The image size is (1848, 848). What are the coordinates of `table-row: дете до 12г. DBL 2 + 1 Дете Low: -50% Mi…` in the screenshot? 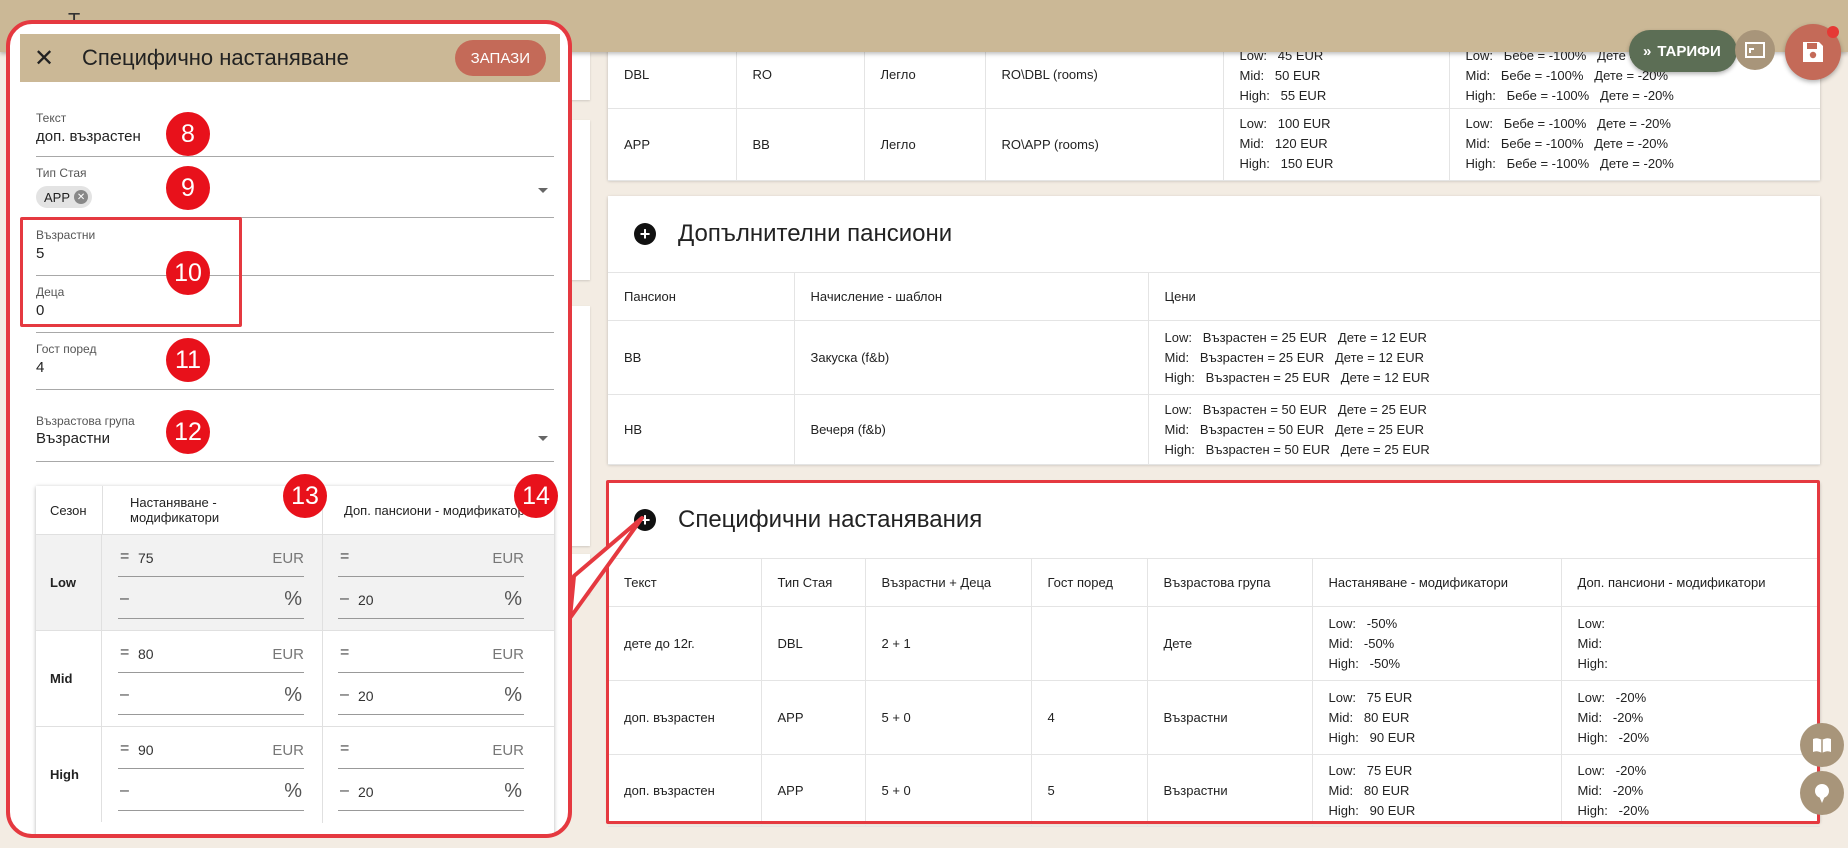 It's located at (1214, 643).